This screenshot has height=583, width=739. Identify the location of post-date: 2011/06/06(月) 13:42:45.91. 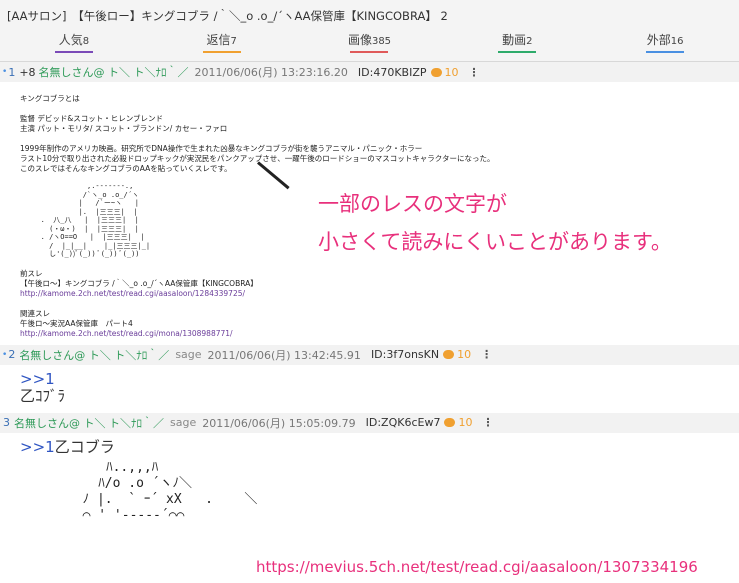
(284, 355).